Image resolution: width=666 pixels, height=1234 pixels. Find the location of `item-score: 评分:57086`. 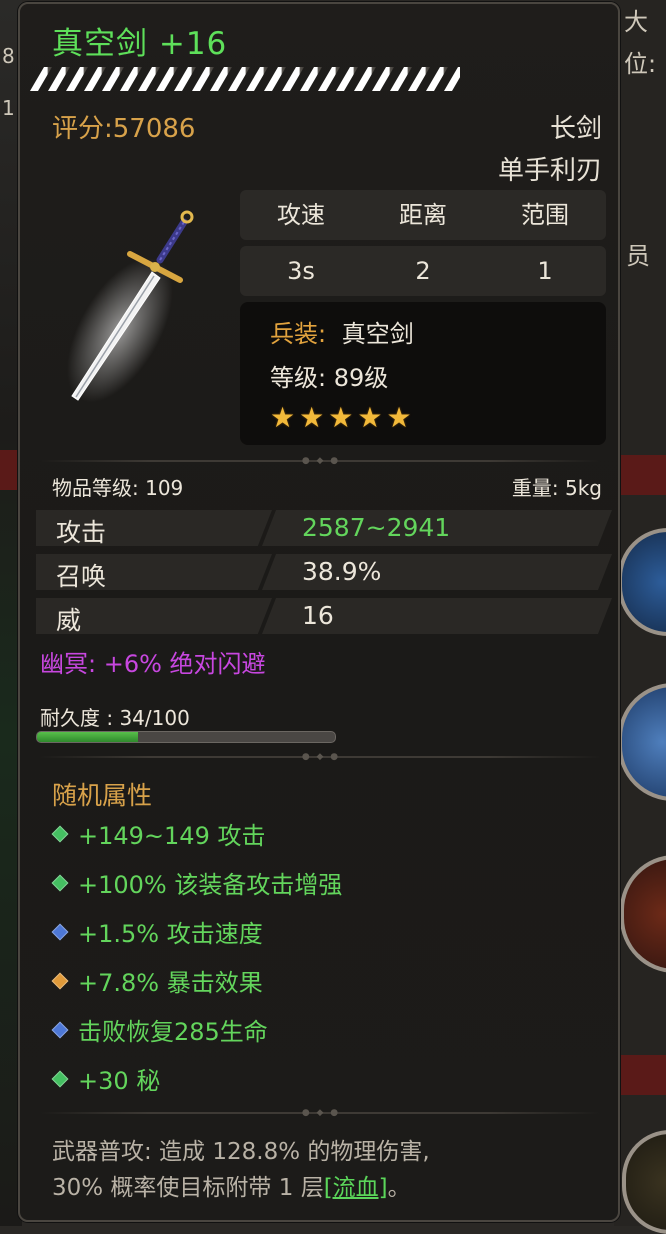

item-score: 评分:57086 is located at coordinates (124, 129).